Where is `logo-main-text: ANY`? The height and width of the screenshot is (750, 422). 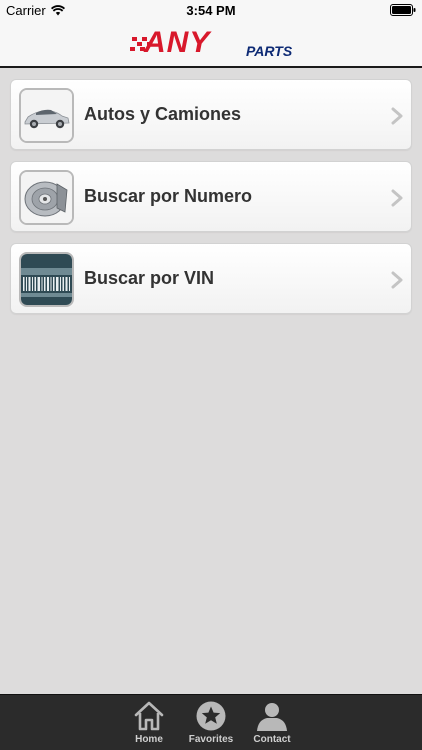 logo-main-text: ANY is located at coordinates (177, 42).